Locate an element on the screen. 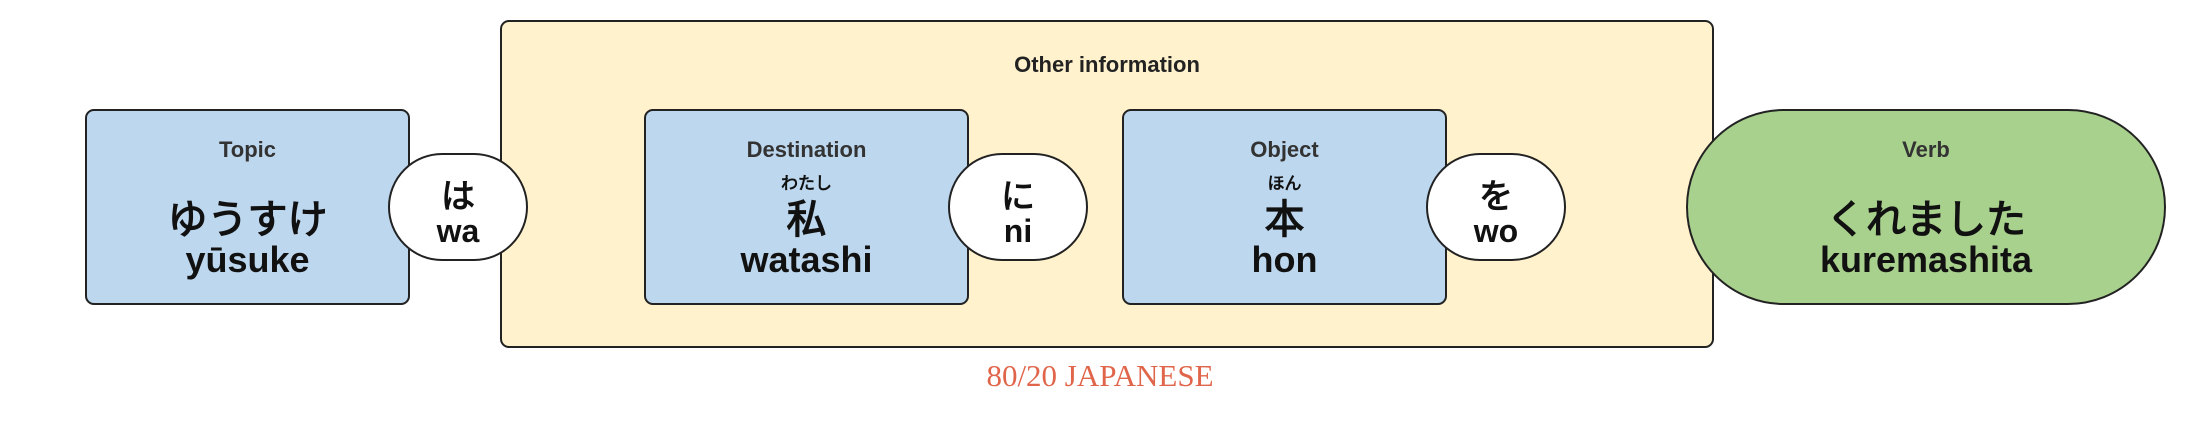 The width and height of the screenshot is (2200, 426). object-romaji: hon is located at coordinates (1284, 259).